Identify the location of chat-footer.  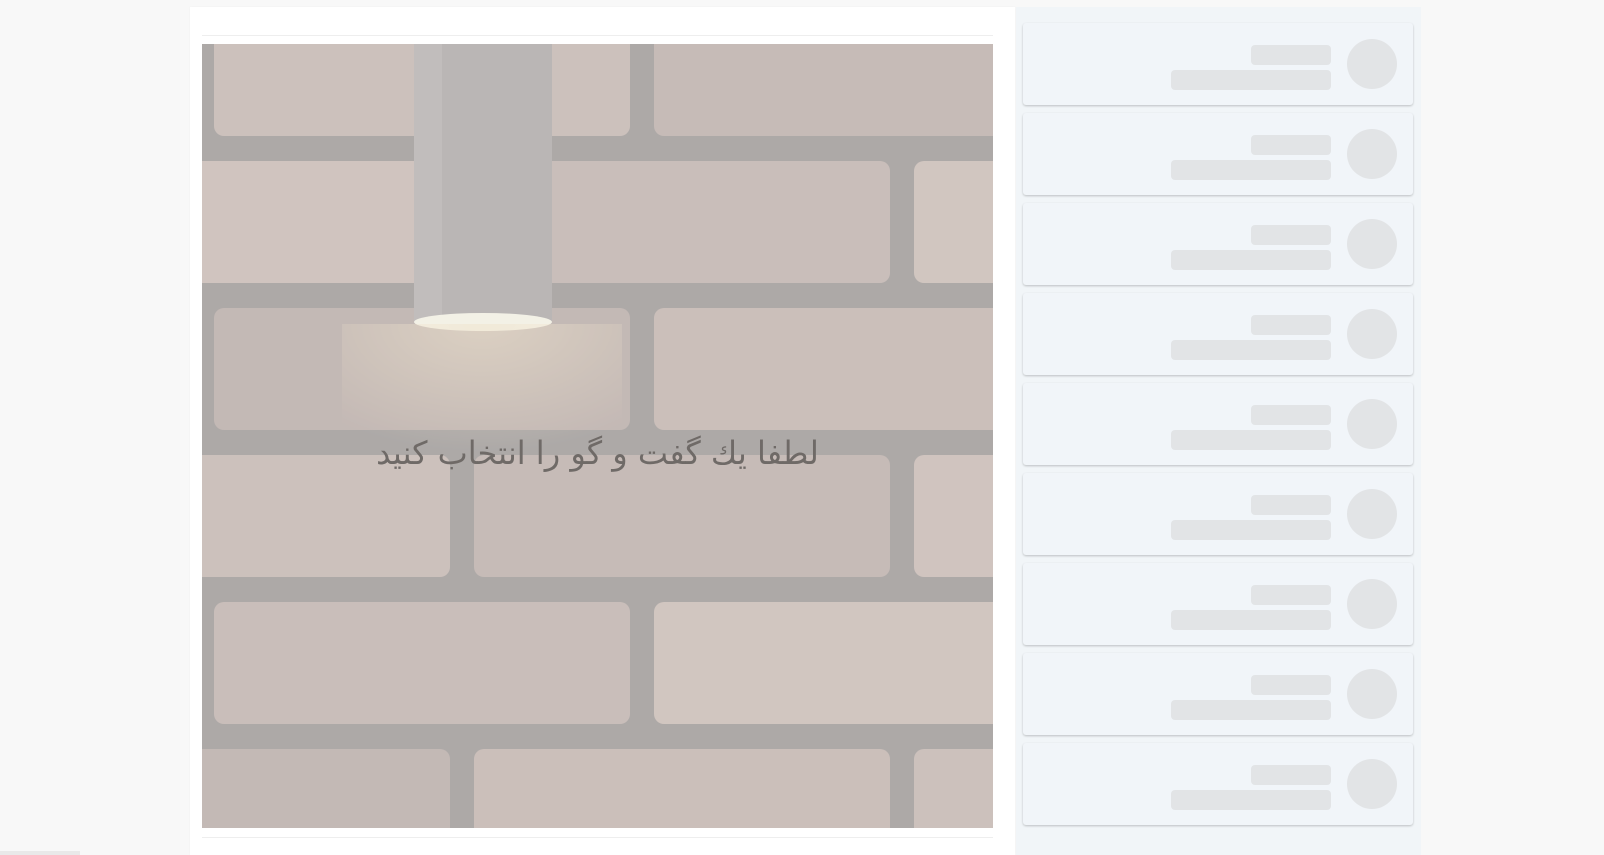
(597, 837).